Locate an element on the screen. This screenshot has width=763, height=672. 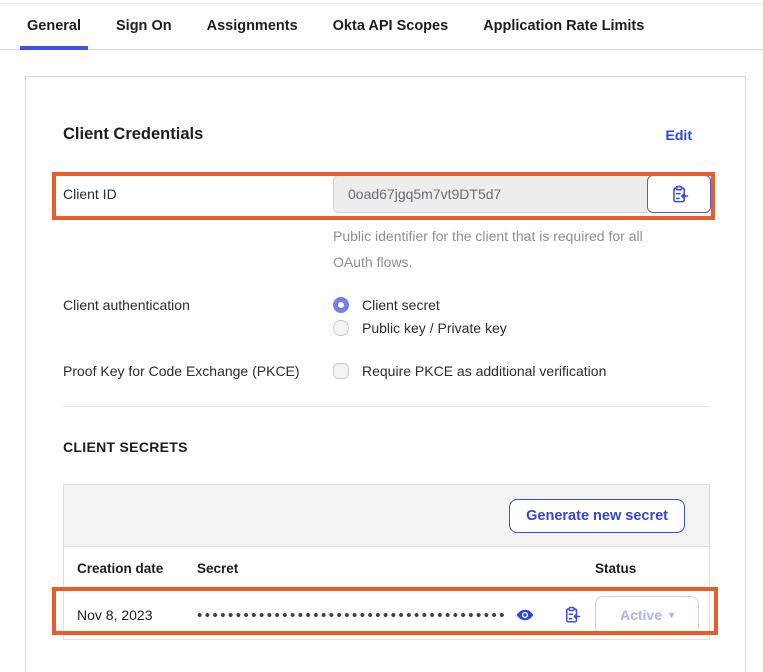
tab-application-rate-limits: Application Rate Limits is located at coordinates (563, 27).